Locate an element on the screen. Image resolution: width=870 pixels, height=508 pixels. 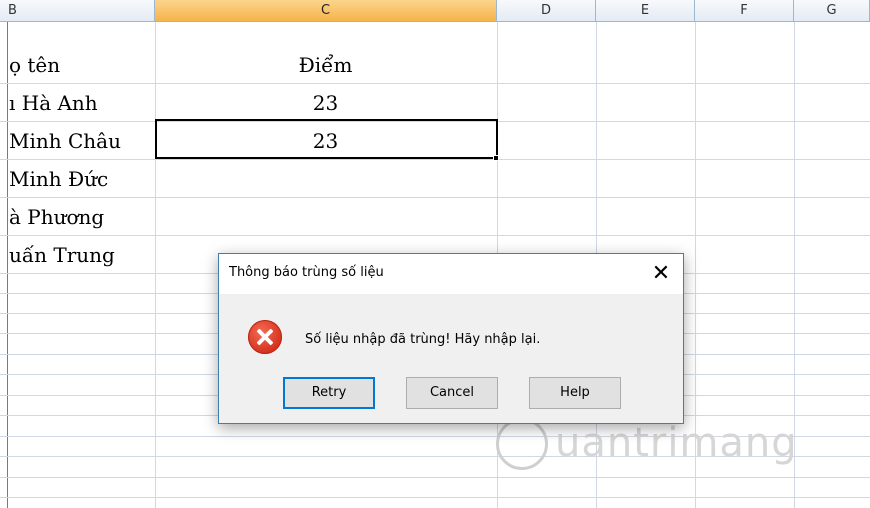
column-header-e: E is located at coordinates (645, 11).